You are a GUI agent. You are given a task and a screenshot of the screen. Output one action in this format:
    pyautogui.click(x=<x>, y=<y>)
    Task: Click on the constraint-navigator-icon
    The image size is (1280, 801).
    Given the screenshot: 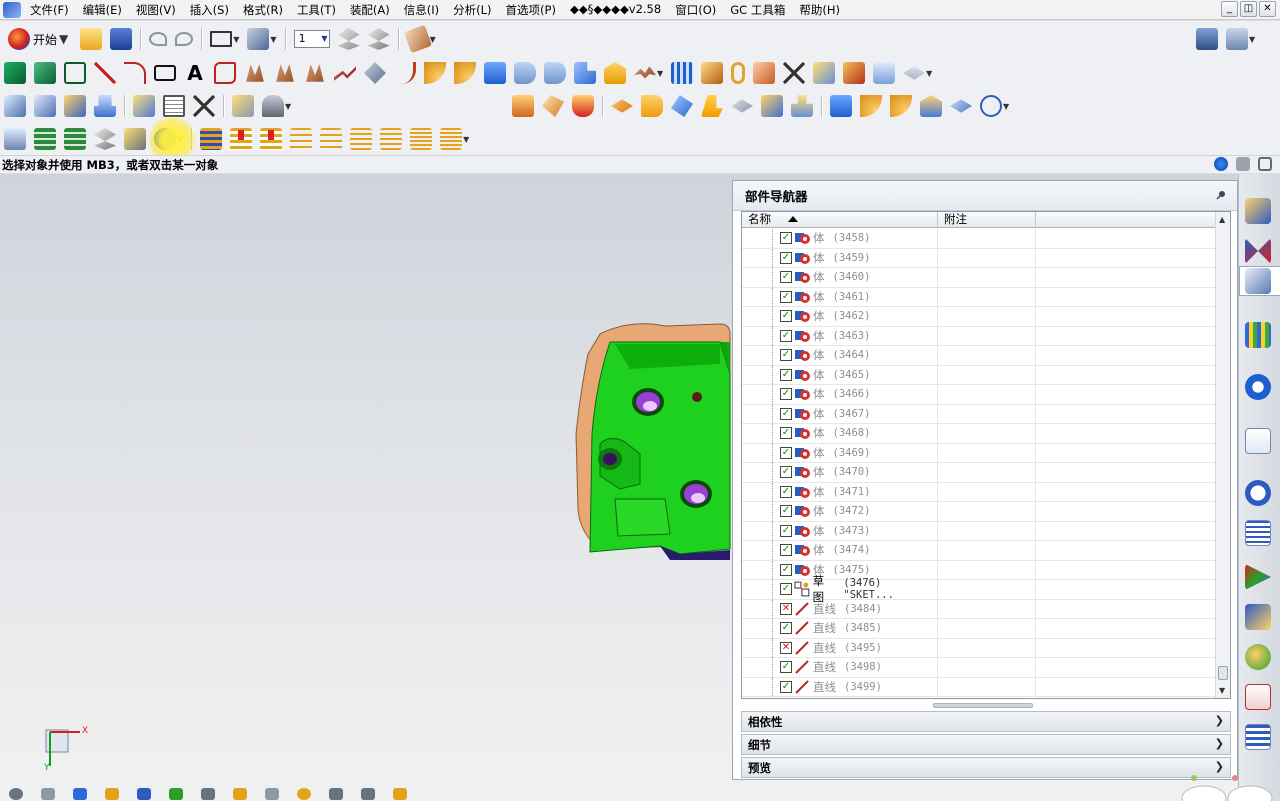 What is the action you would take?
    pyautogui.click(x=1258, y=251)
    